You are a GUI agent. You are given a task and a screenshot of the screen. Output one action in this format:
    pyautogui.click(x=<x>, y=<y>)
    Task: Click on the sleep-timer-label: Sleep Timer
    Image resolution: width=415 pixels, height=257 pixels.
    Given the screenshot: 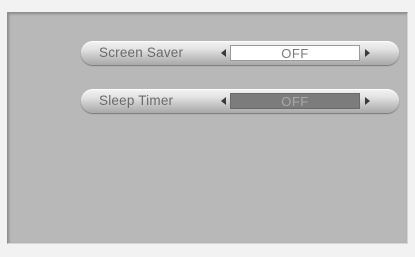 What is the action you would take?
    pyautogui.click(x=136, y=100)
    